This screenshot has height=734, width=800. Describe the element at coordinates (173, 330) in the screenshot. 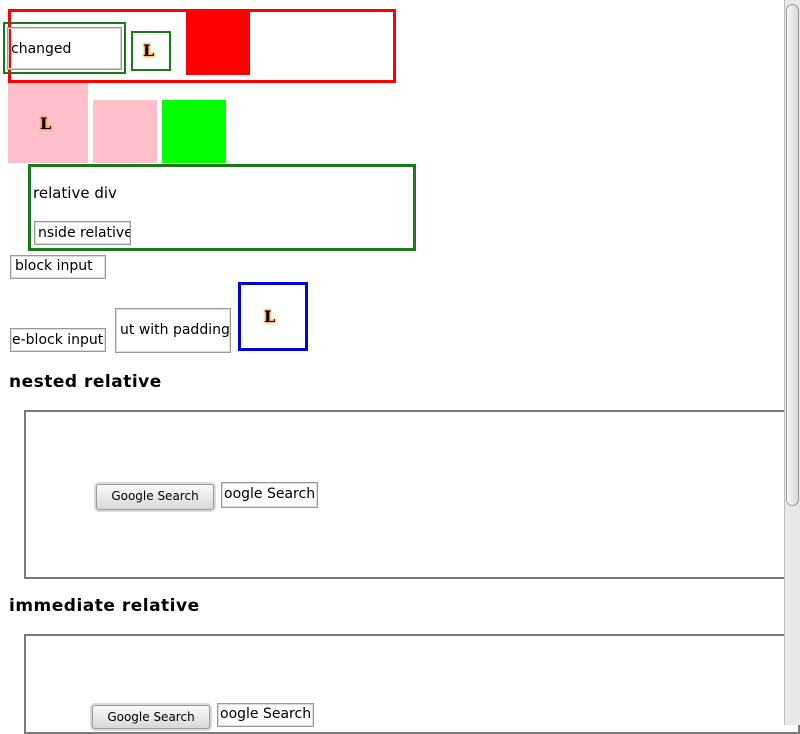

I see `input-with-padding: ut with padding` at that location.